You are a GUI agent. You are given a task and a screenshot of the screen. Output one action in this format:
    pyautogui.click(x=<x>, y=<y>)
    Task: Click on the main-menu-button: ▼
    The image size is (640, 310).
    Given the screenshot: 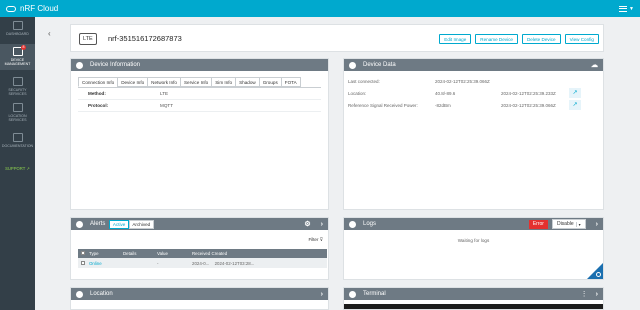 What is the action you would take?
    pyautogui.click(x=626, y=8)
    